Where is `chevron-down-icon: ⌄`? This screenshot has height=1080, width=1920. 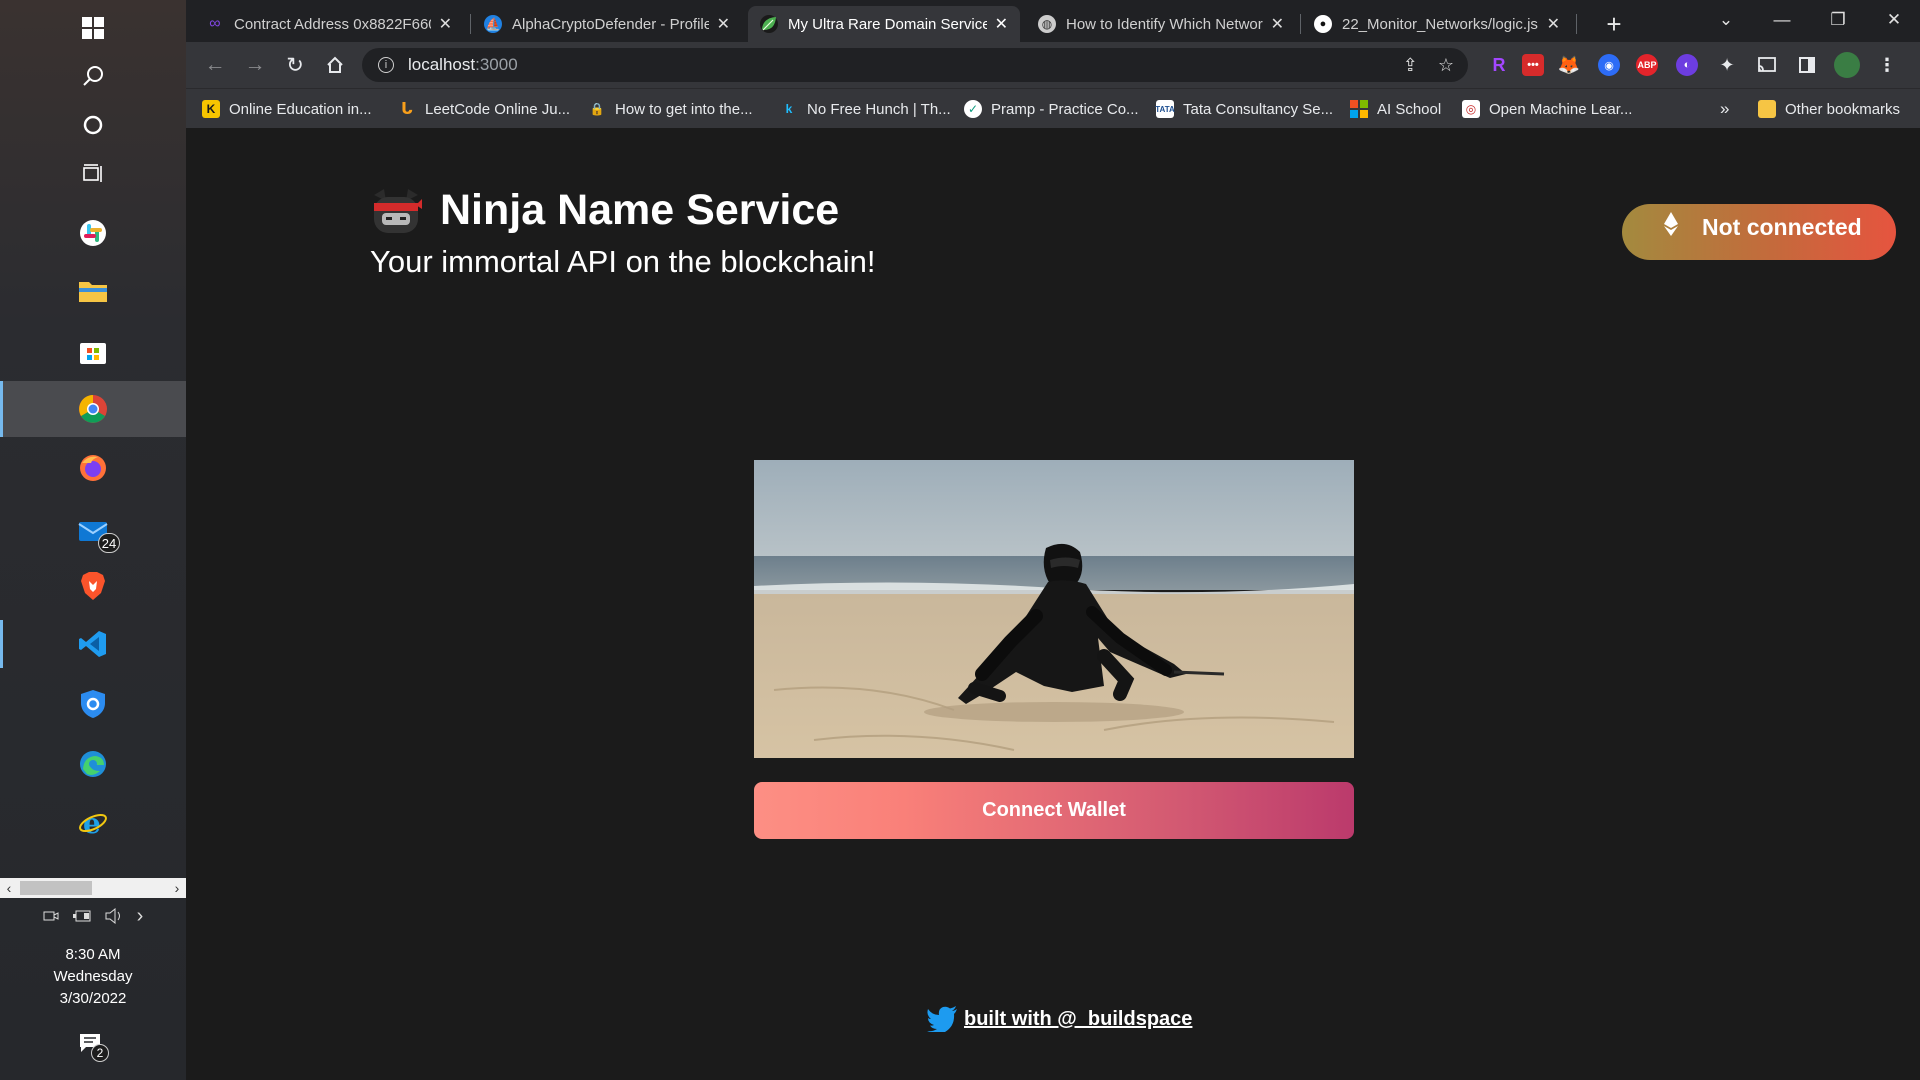
chevron-down-icon: ⌄ is located at coordinates (1726, 19).